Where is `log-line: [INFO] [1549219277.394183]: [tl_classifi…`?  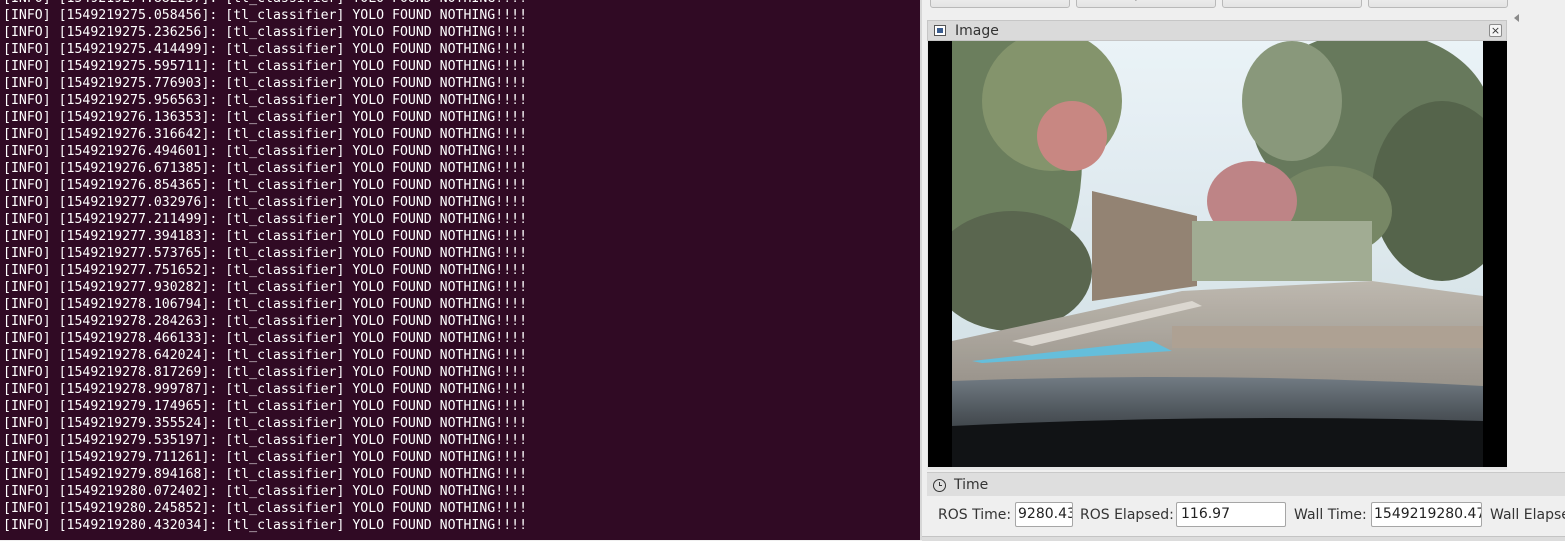 log-line: [INFO] [1549219277.394183]: [tl_classifi… is located at coordinates (265, 236).